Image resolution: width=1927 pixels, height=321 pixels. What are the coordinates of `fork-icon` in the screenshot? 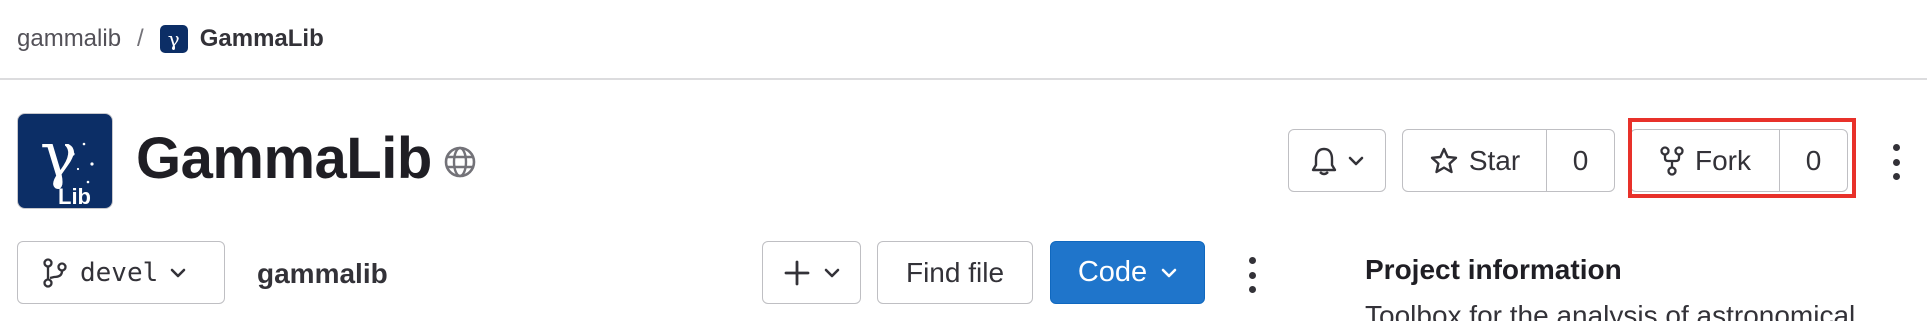 It's located at (1672, 160).